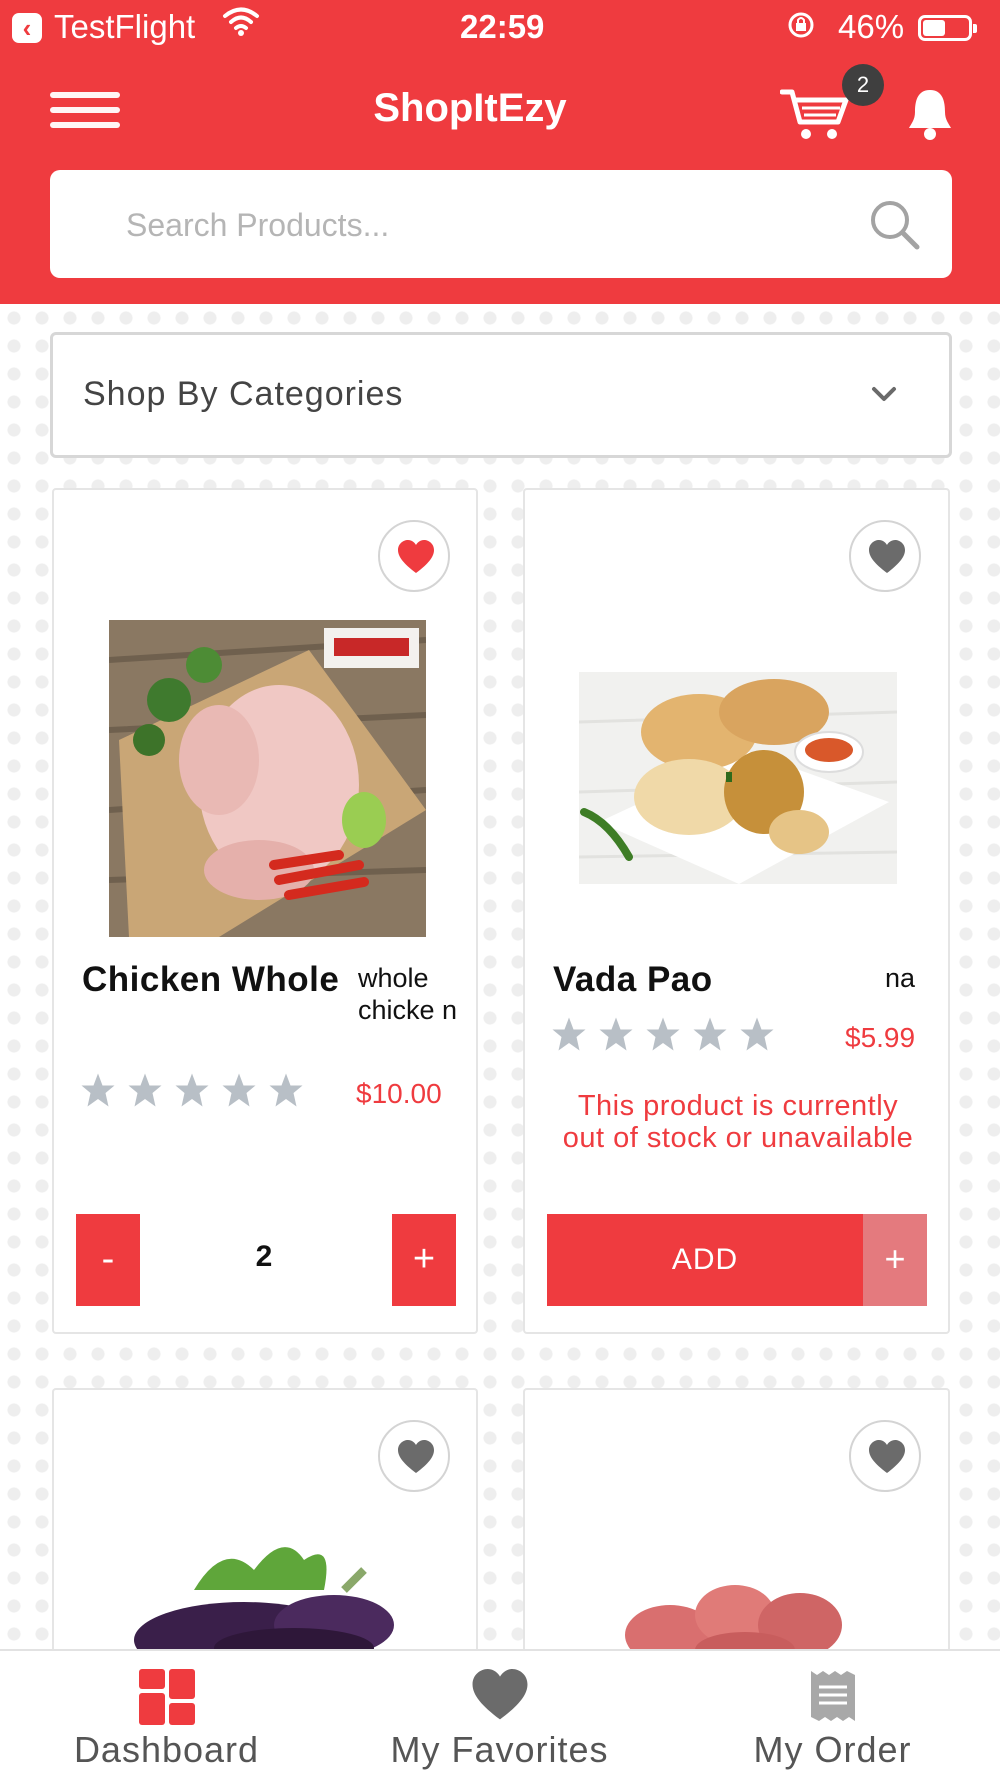 This screenshot has width=1000, height=1780. Describe the element at coordinates (832, 1749) in the screenshot. I see `nav-my-order-label: My Order` at that location.